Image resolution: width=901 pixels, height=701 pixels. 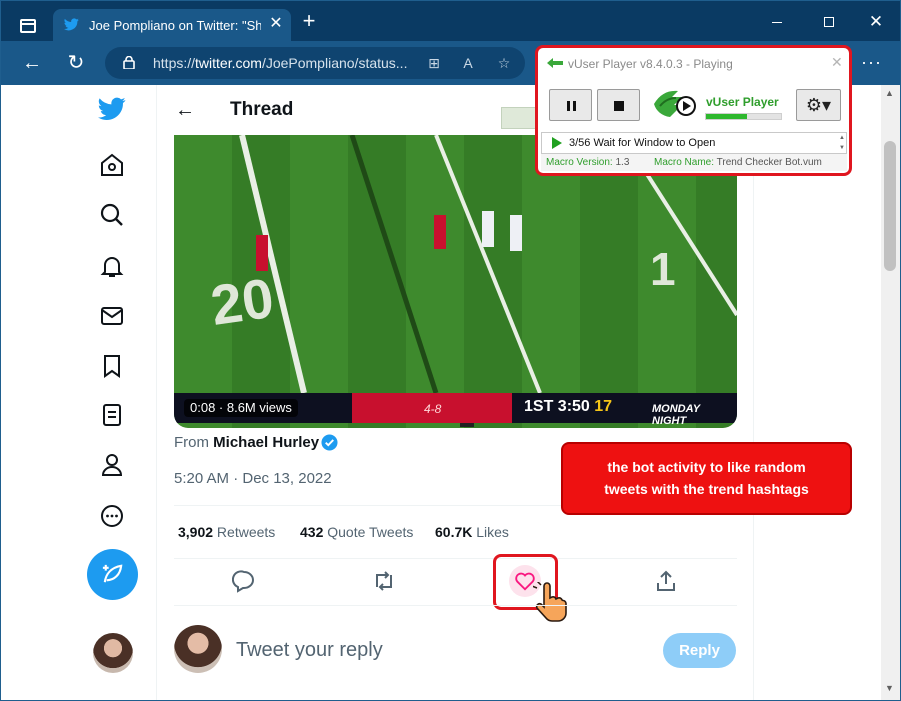 What do you see at coordinates (244, 581) in the screenshot?
I see `reply-icon` at bounding box center [244, 581].